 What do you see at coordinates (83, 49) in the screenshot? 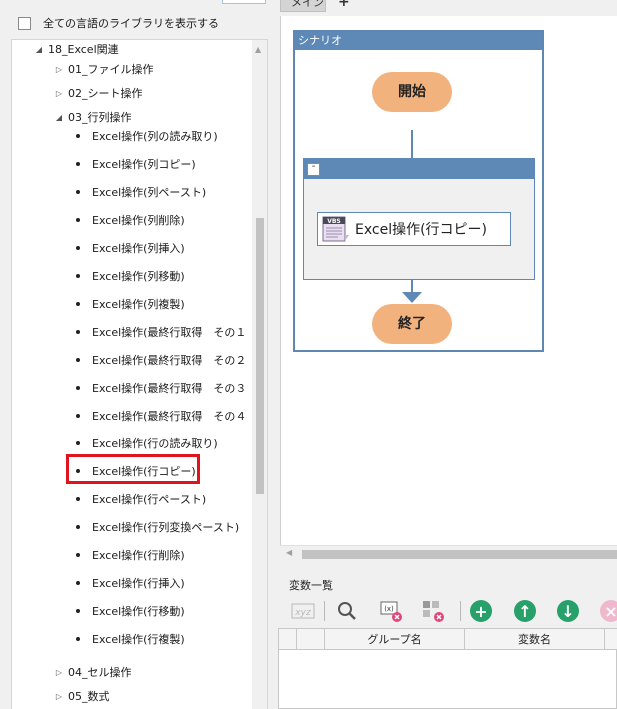
I see `tree-node-label: 18_Excel関連` at bounding box center [83, 49].